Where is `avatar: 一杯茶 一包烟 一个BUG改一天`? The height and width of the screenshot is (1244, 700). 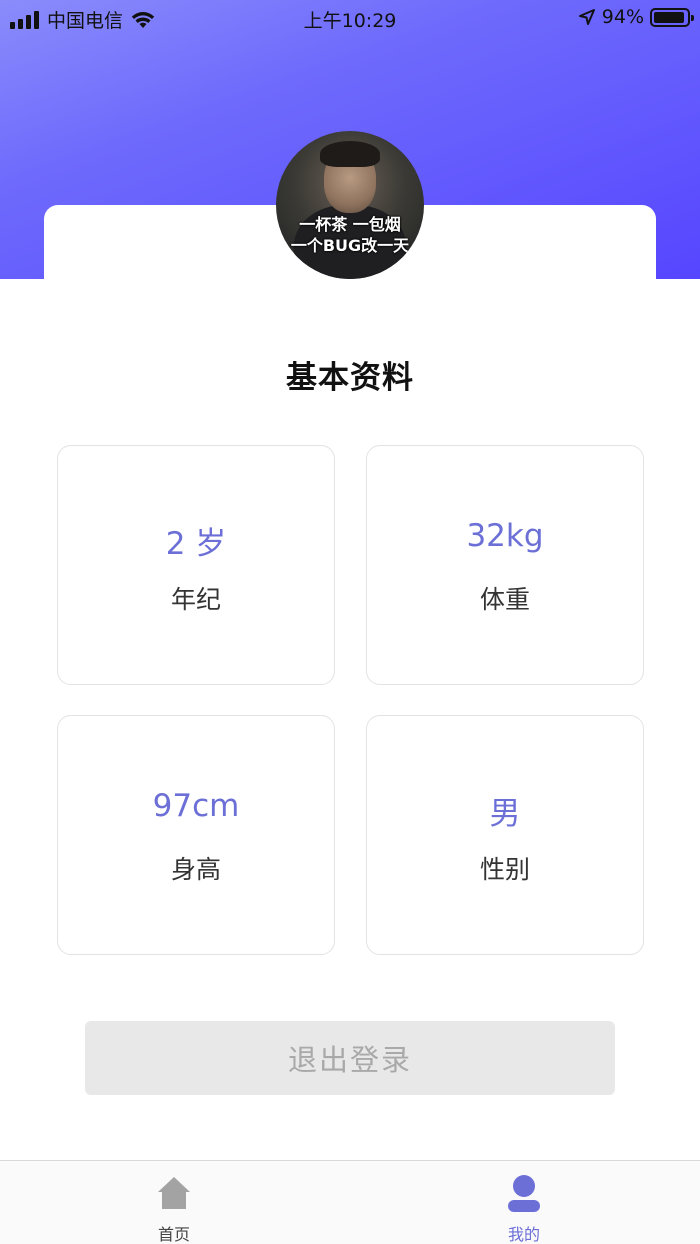 avatar: 一杯茶 一包烟 一个BUG改一天 is located at coordinates (350, 205).